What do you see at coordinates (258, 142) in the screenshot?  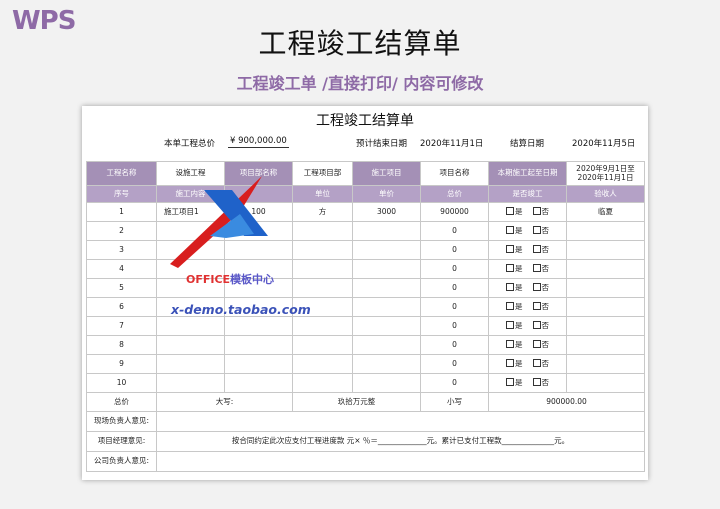 I see `total-price-value: ¥ 900,000.00` at bounding box center [258, 142].